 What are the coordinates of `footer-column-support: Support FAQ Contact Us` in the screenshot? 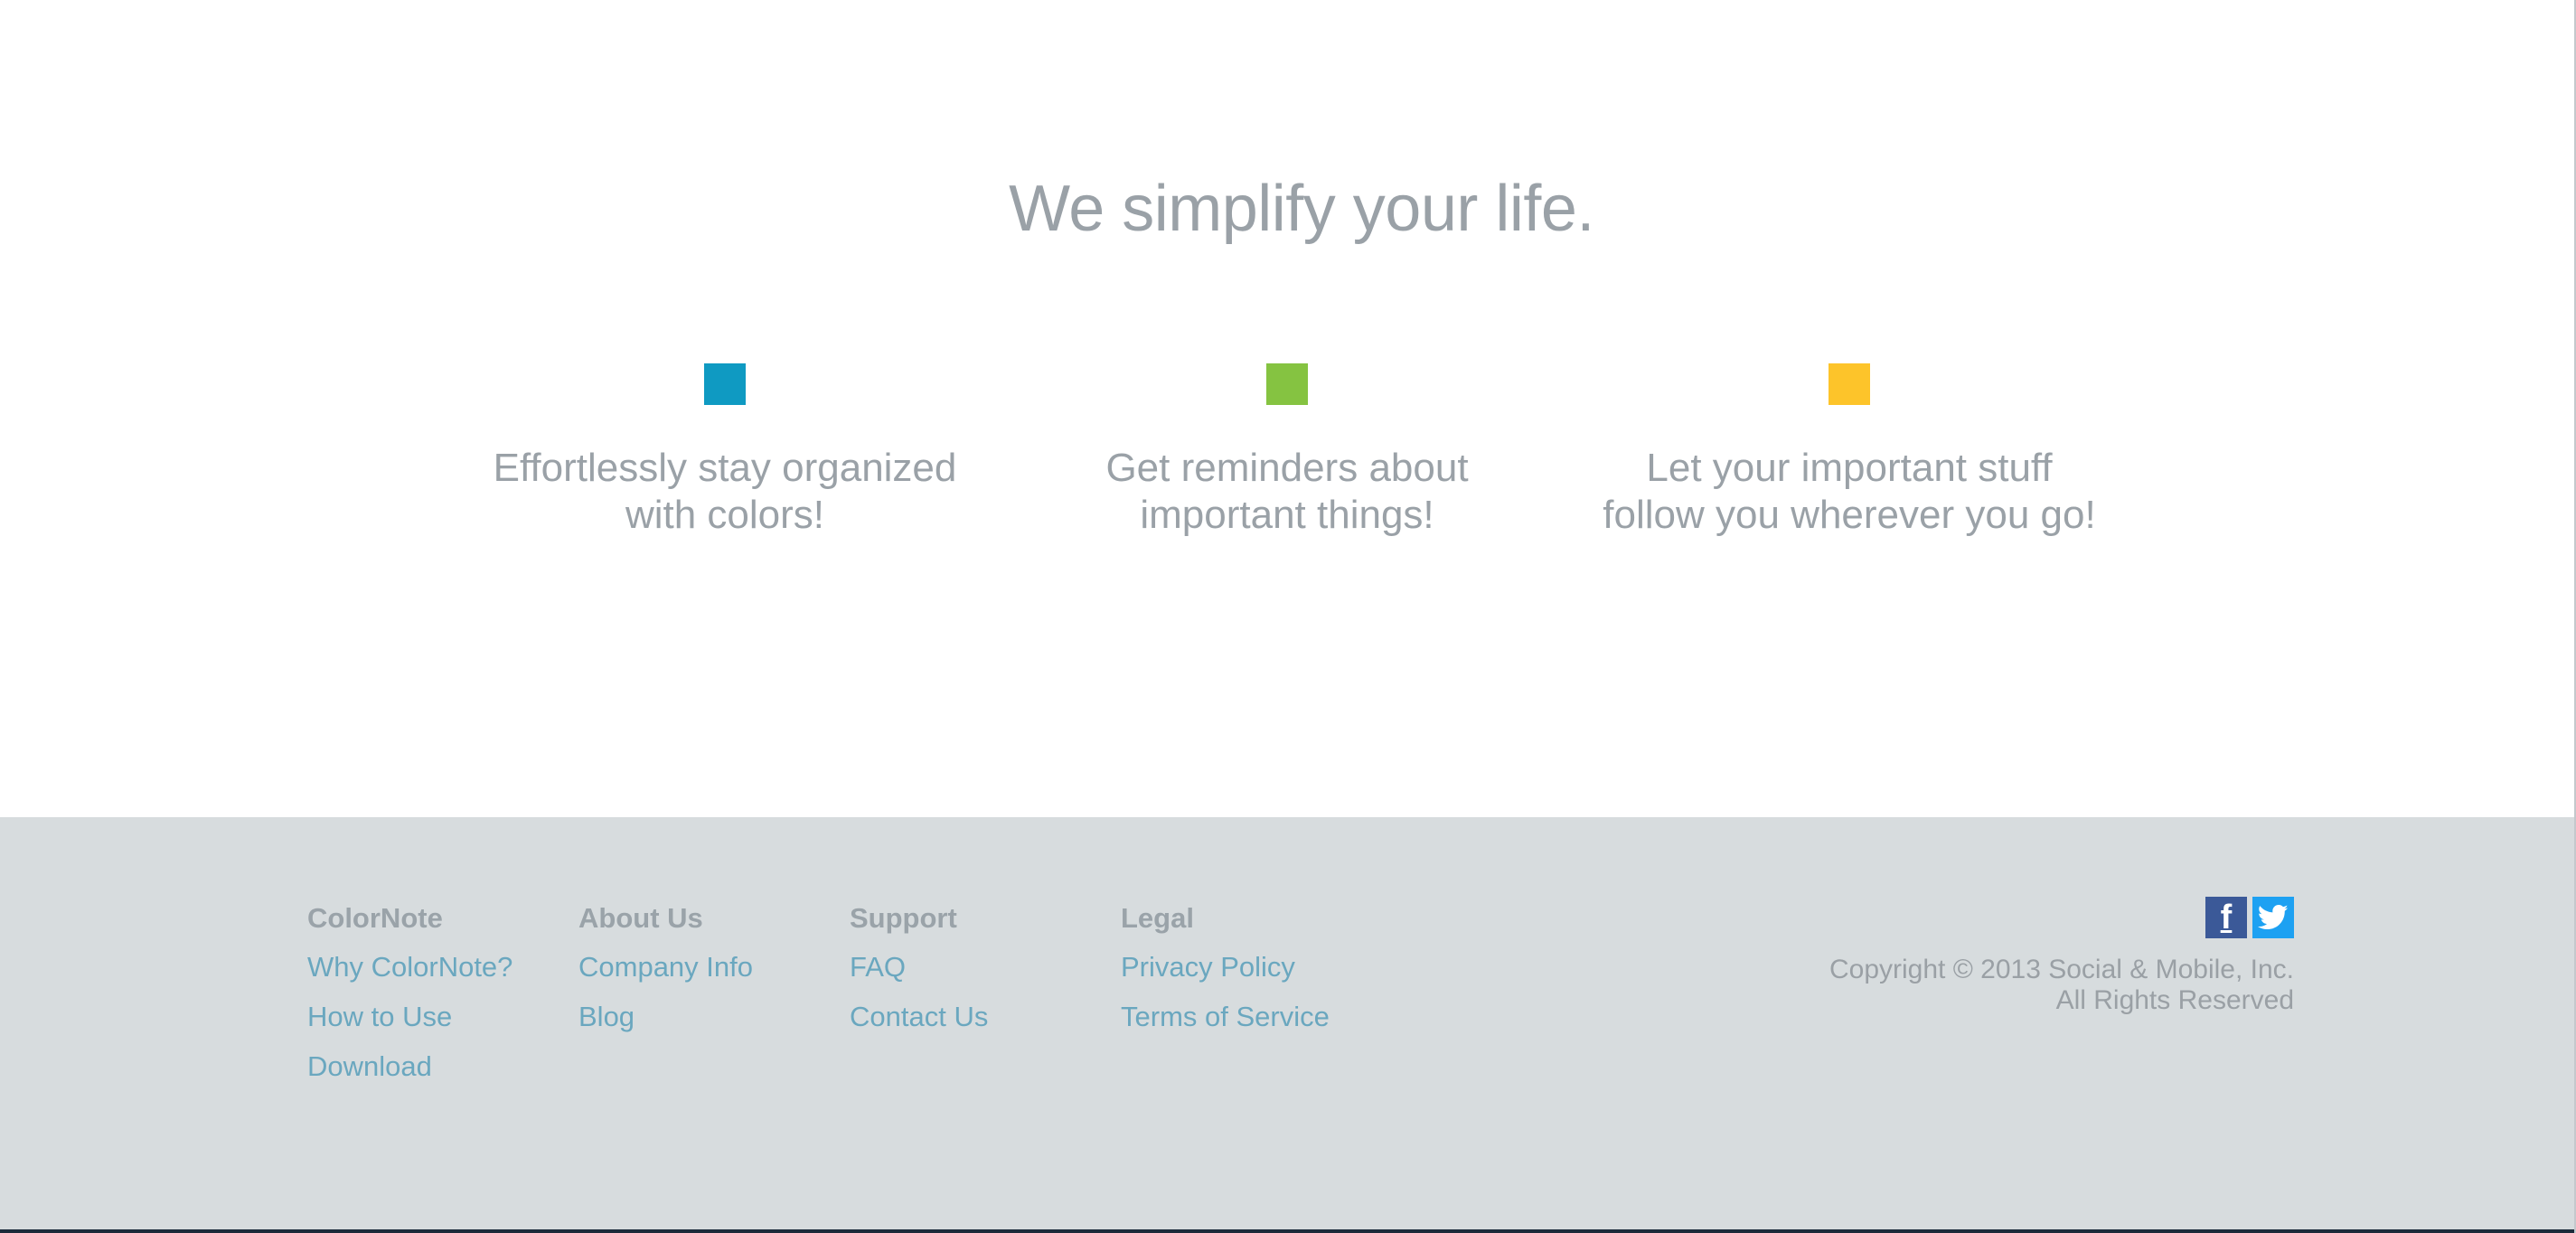 It's located at (981, 967).